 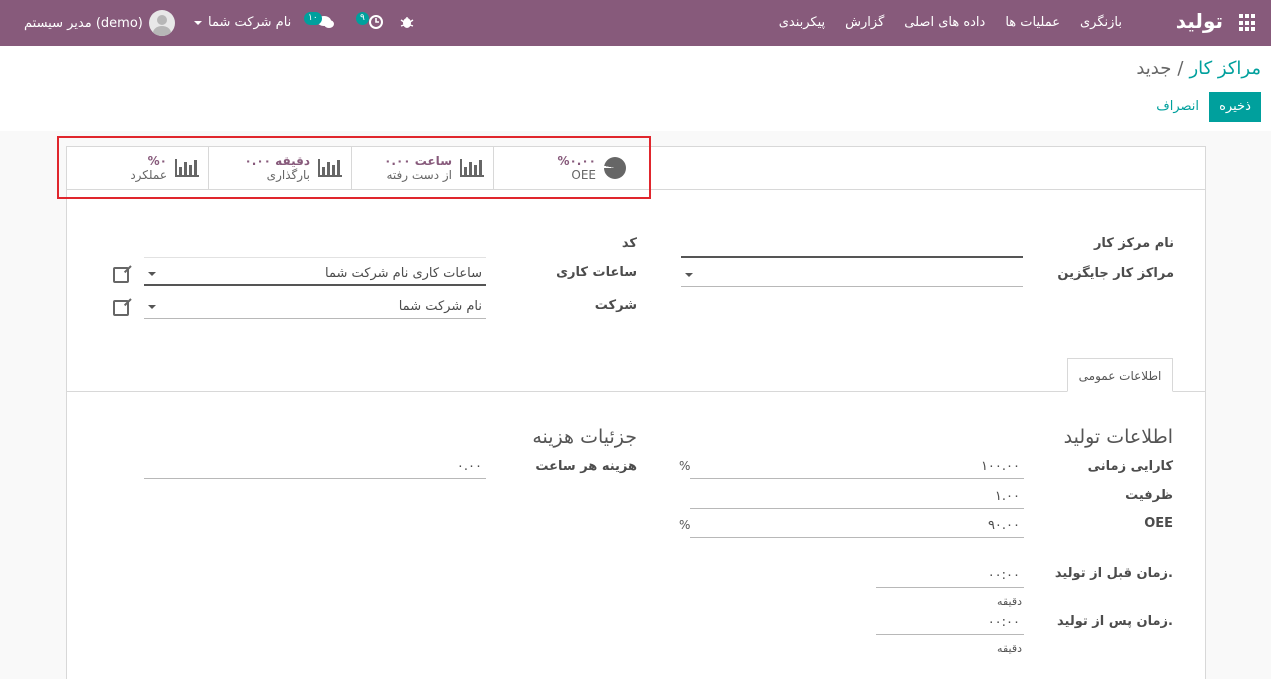 I want to click on working-hours-select: ساعات کاری نام شرکت شما, so click(x=315, y=274).